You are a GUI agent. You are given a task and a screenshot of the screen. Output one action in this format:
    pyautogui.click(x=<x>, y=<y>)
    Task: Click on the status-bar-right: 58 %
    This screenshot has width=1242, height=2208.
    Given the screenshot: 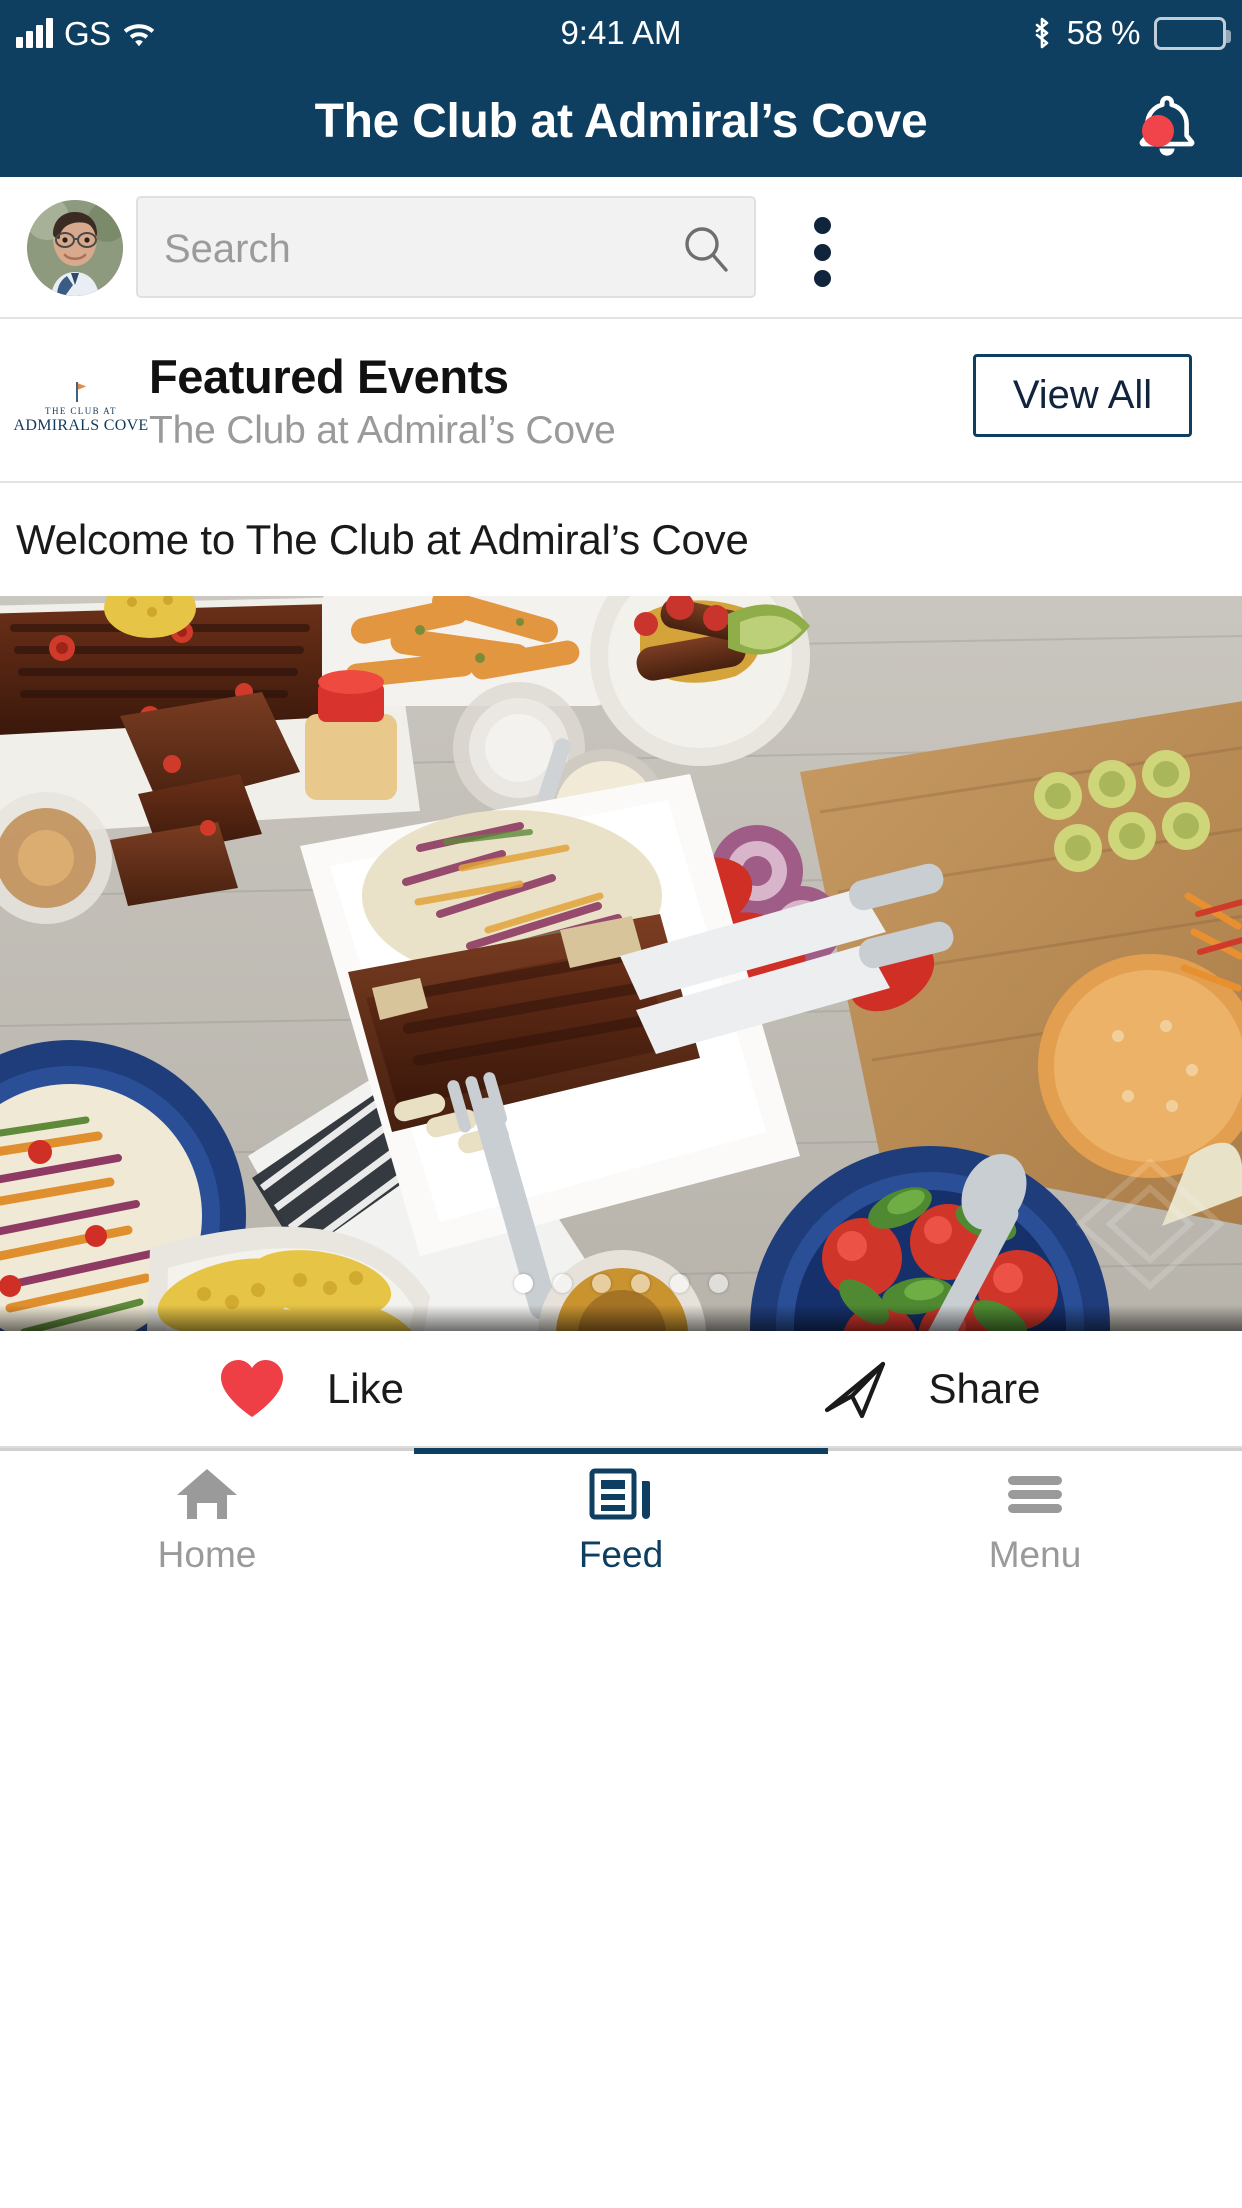 What is the action you would take?
    pyautogui.click(x=1131, y=33)
    